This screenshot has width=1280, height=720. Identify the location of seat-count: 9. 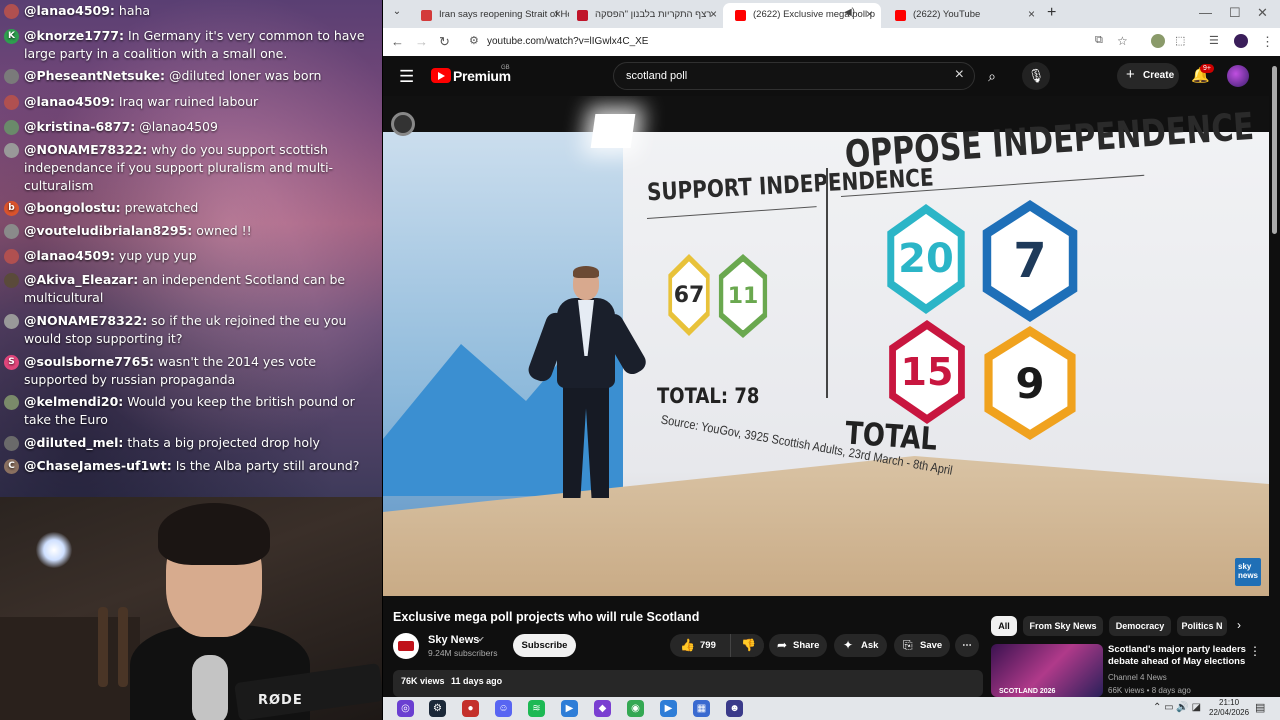
(1030, 383).